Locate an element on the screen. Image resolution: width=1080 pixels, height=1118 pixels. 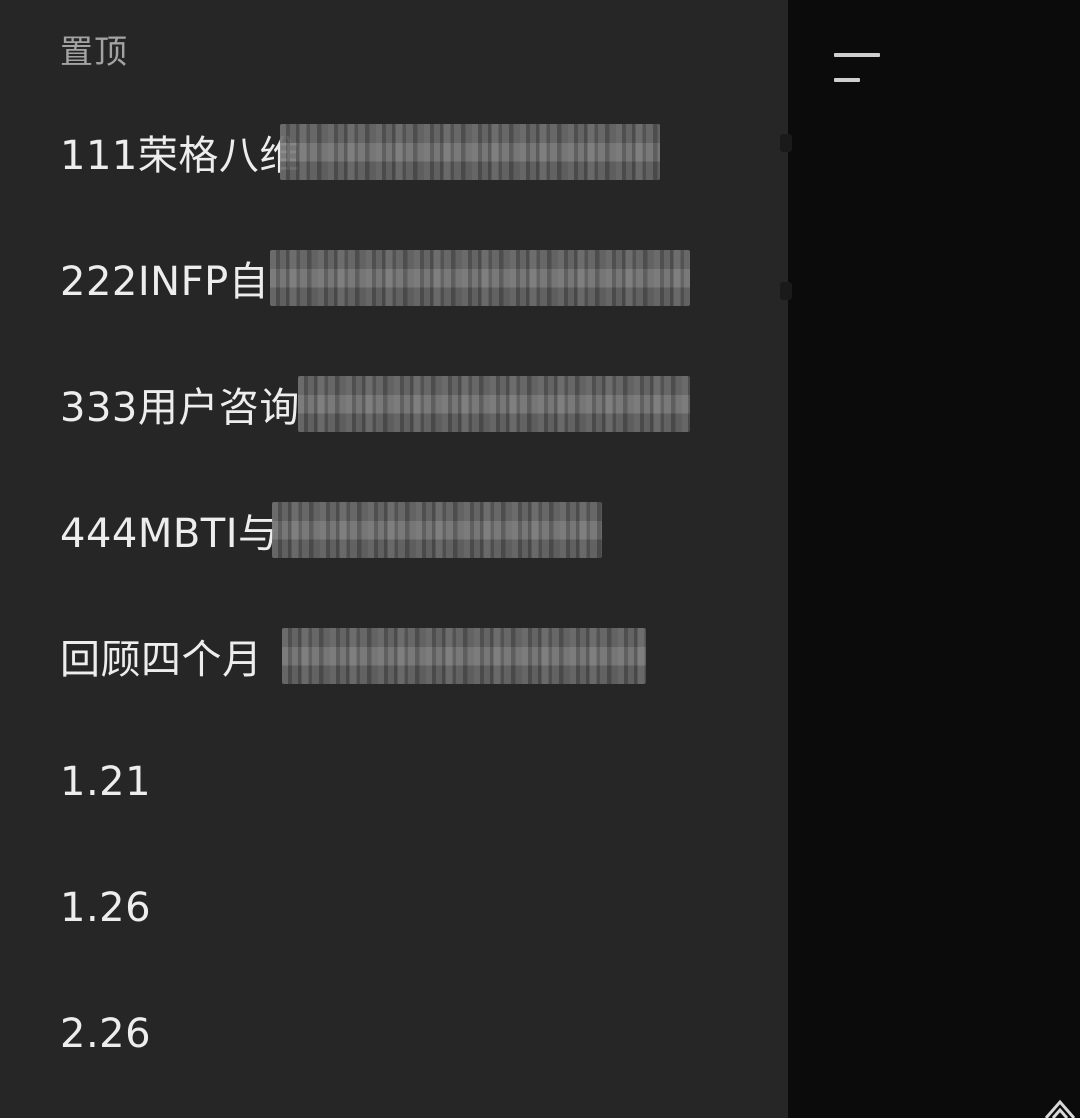
note-title: 回顾四个月 is located at coordinates (161, 660).